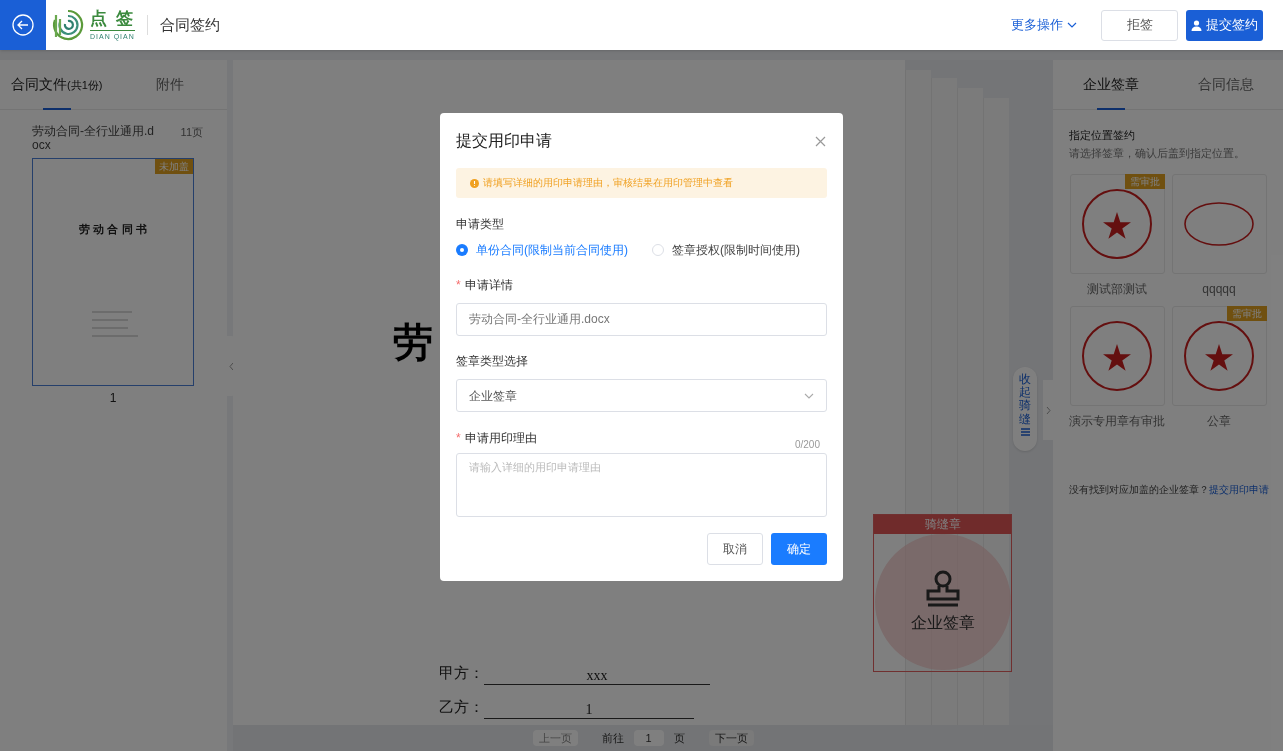 This screenshot has width=1283, height=751. Describe the element at coordinates (68, 25) in the screenshot. I see `logo-icon` at that location.